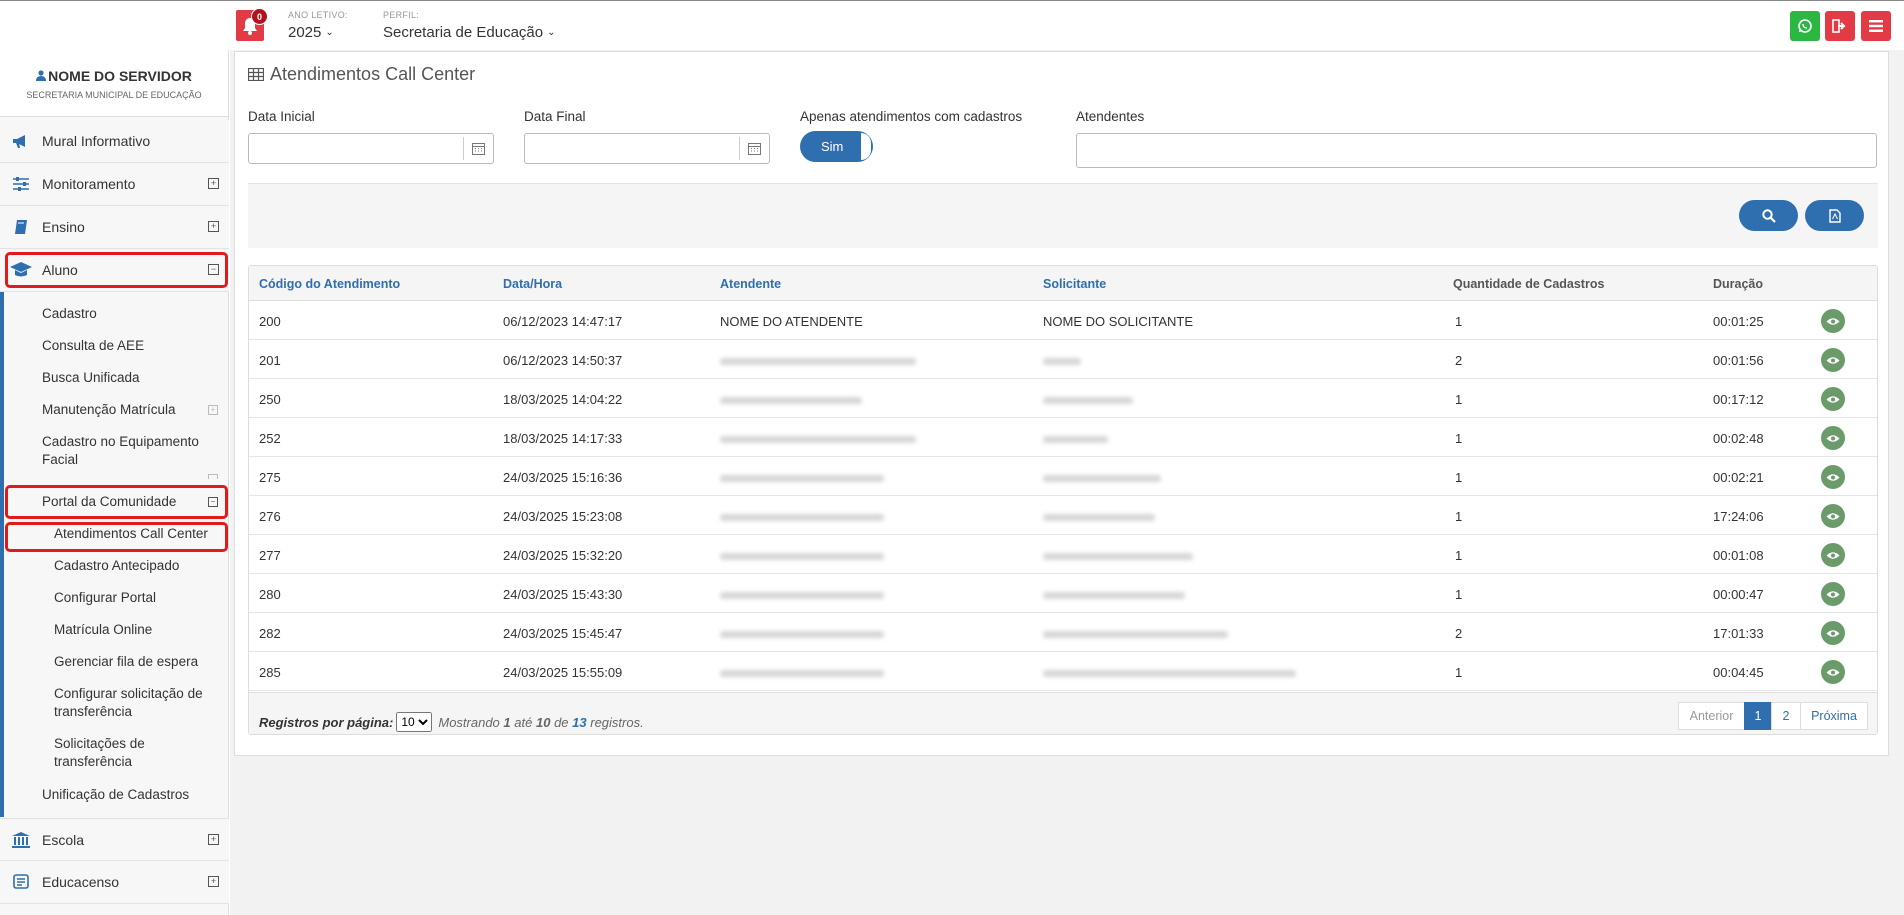 The image size is (1904, 915). Describe the element at coordinates (1074, 284) in the screenshot. I see `column-header-solicitante: Solicitante` at that location.